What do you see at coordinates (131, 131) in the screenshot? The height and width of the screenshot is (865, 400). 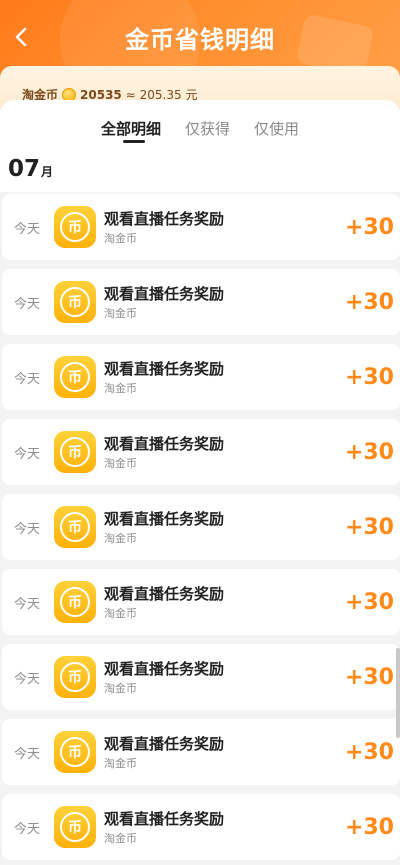 I see `tab-all: 全部明细` at bounding box center [131, 131].